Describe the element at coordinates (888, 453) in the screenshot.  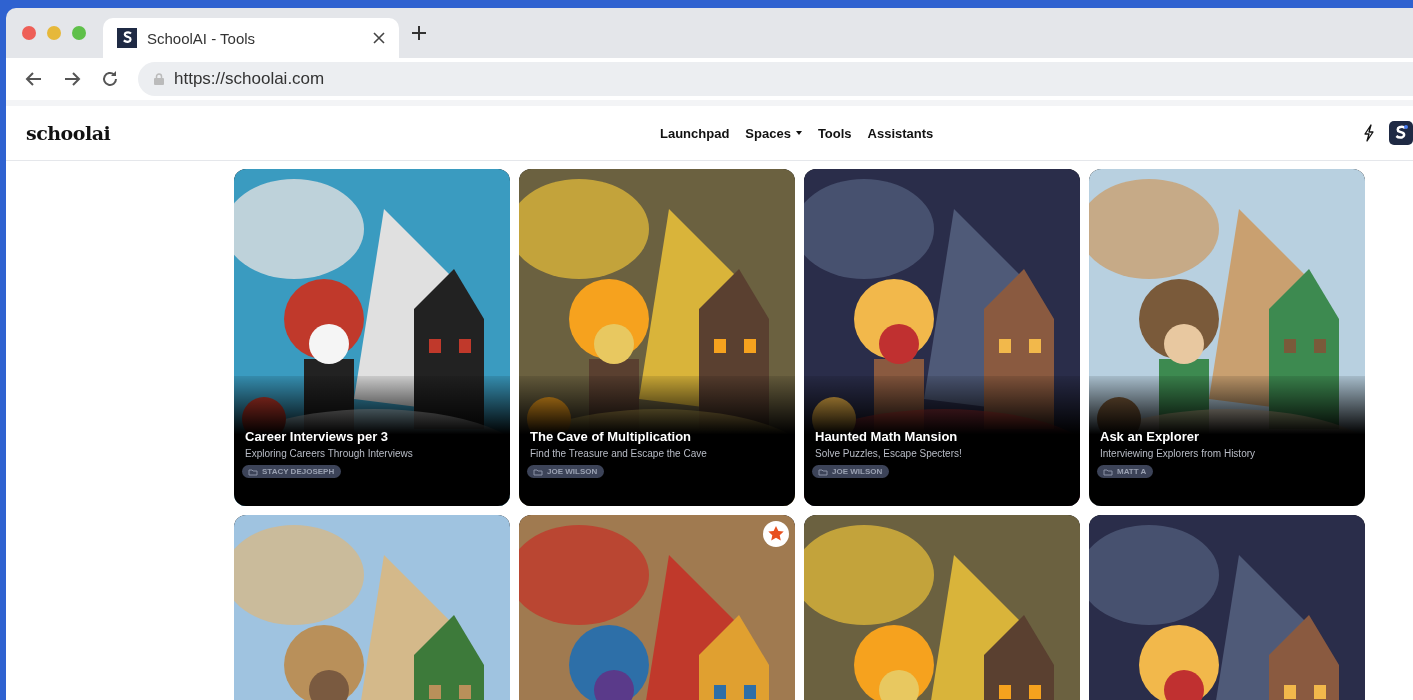
I see `card-subtitle: Solve Puzzles, Escape Specters!` at that location.